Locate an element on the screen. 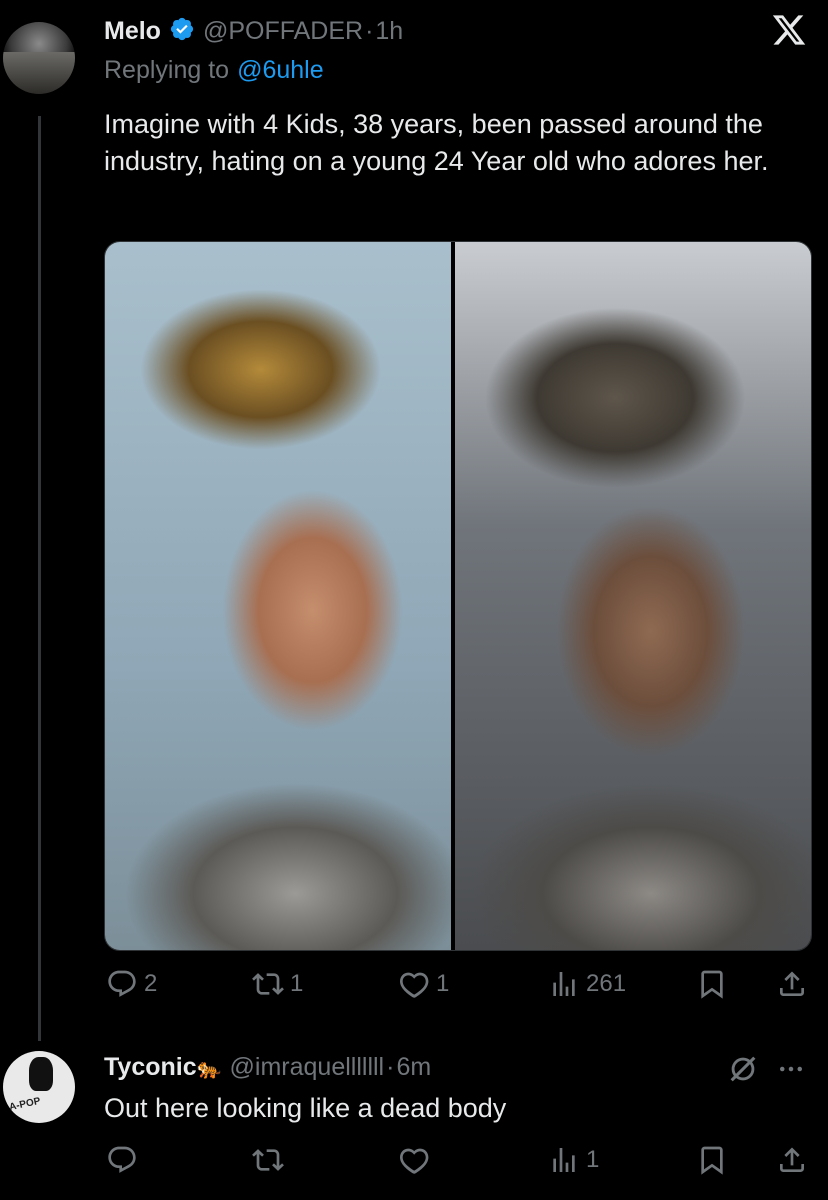 The width and height of the screenshot is (828, 1200). reply-like-button is located at coordinates (414, 1160).